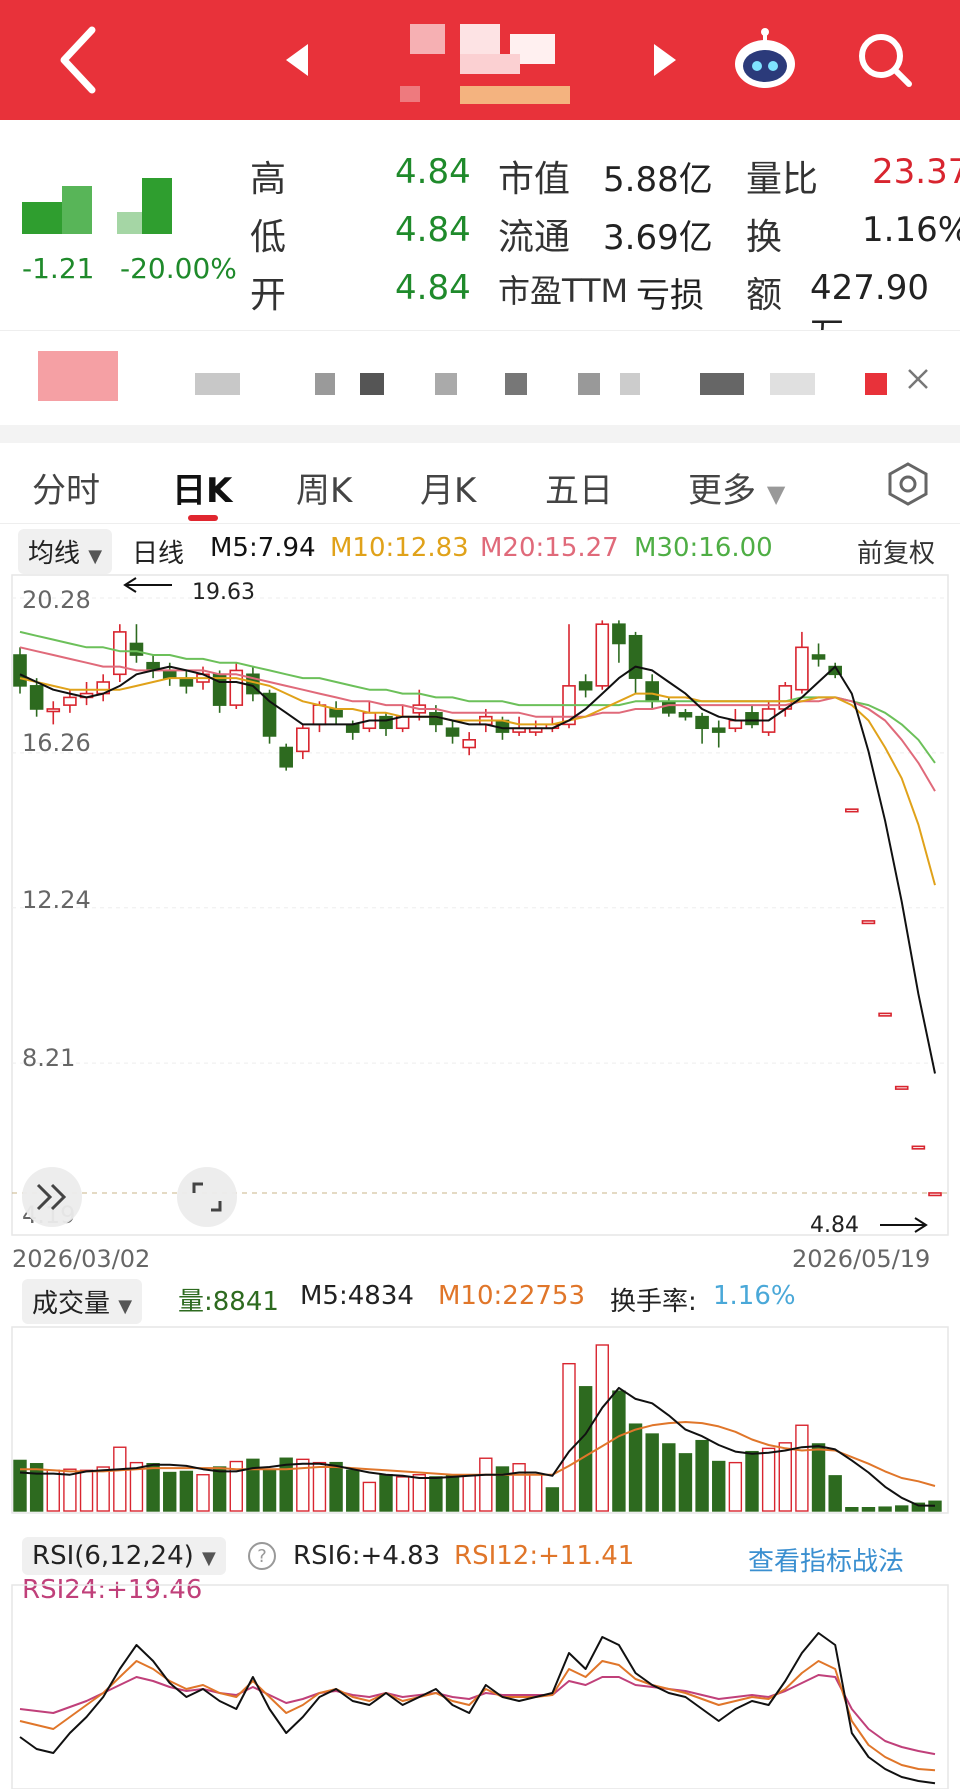 The width and height of the screenshot is (960, 1789). I want to click on expand-sidebar-button, so click(52, 1197).